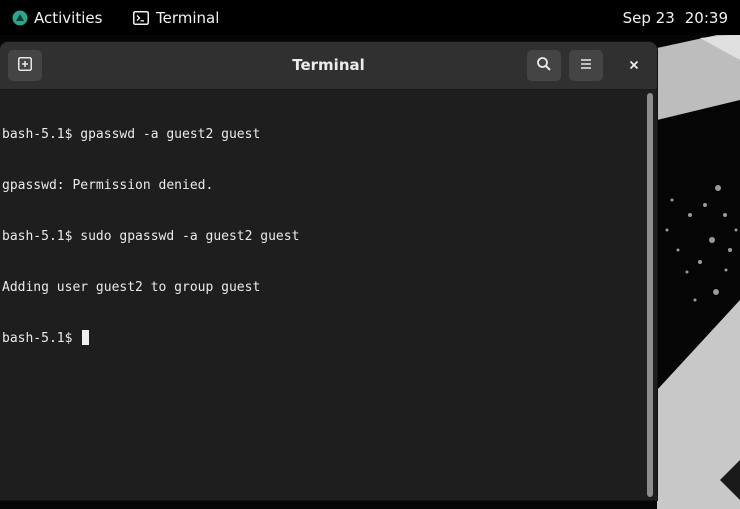 Image resolution: width=740 pixels, height=509 pixels. Describe the element at coordinates (86, 337) in the screenshot. I see `text-cursor` at that location.